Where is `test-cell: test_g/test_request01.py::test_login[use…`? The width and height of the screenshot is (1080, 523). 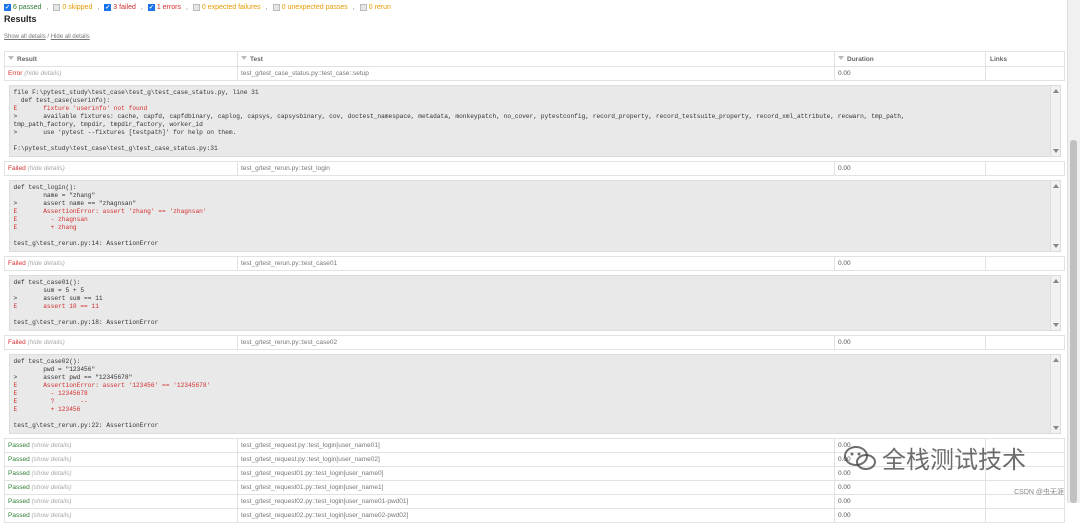
test-cell: test_g/test_request01.py::test_login[use… is located at coordinates (536, 487).